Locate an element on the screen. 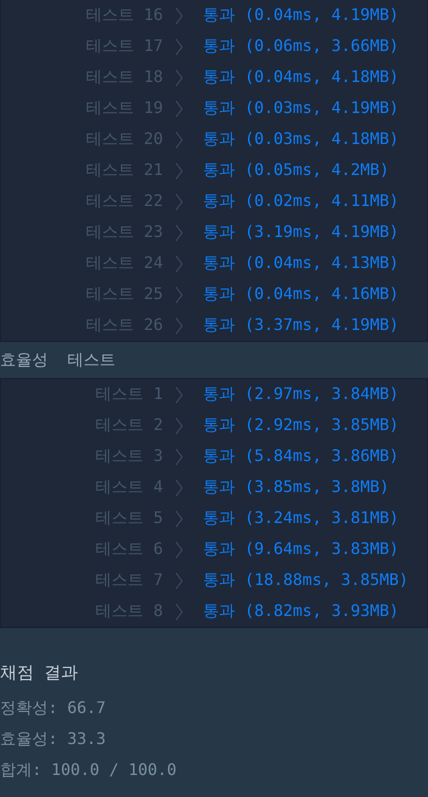 The image size is (428, 797). test-result: 통과 (0.03ms, 4.19MB) is located at coordinates (301, 108).